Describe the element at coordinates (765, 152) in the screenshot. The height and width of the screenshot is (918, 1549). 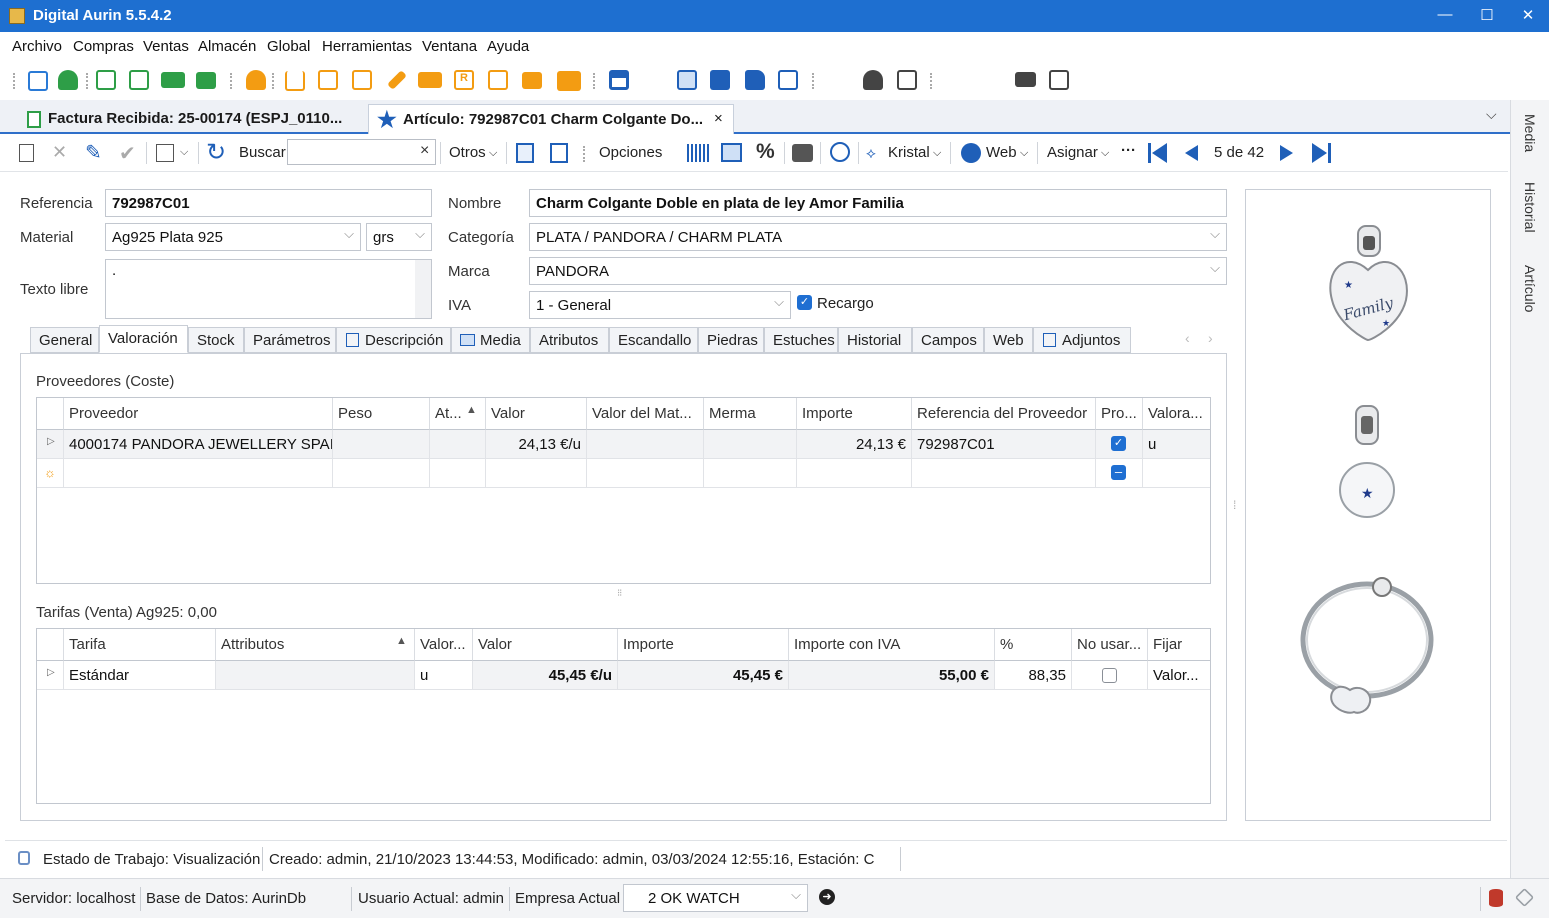
I see `percent-icon: %` at that location.